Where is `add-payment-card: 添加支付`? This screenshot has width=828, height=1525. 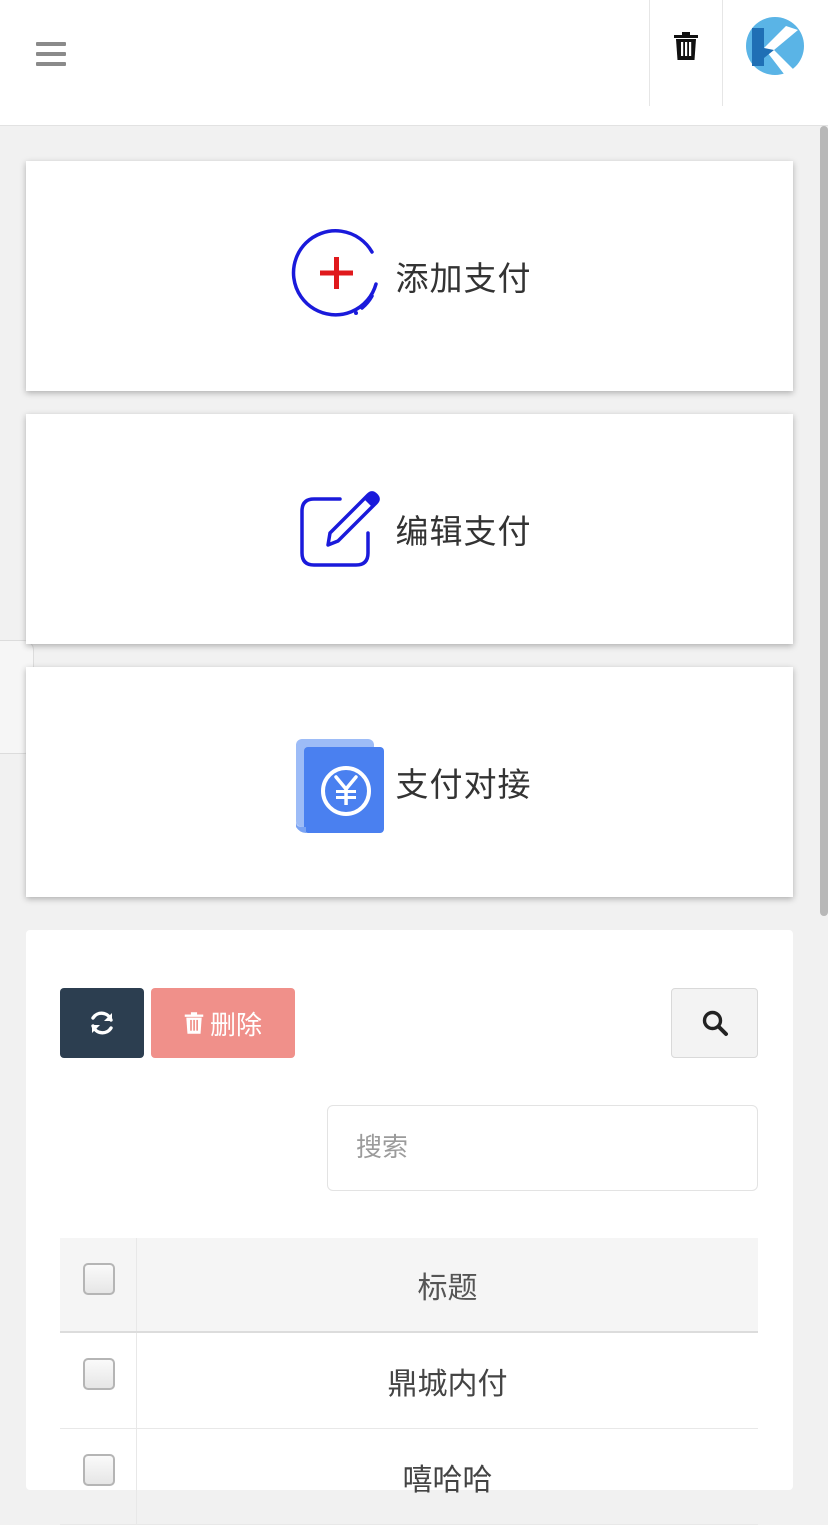 add-payment-card: 添加支付 is located at coordinates (409, 276).